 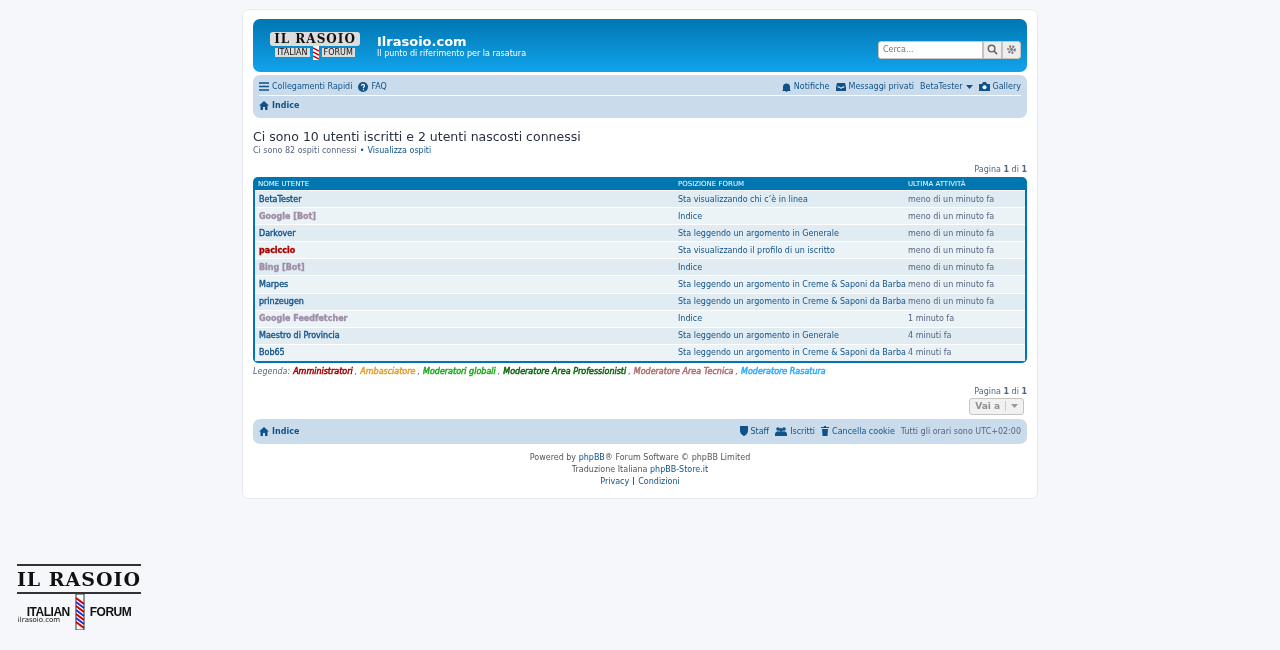 What do you see at coordinates (452, 41) in the screenshot?
I see `site-name: Ilrasoio.com` at bounding box center [452, 41].